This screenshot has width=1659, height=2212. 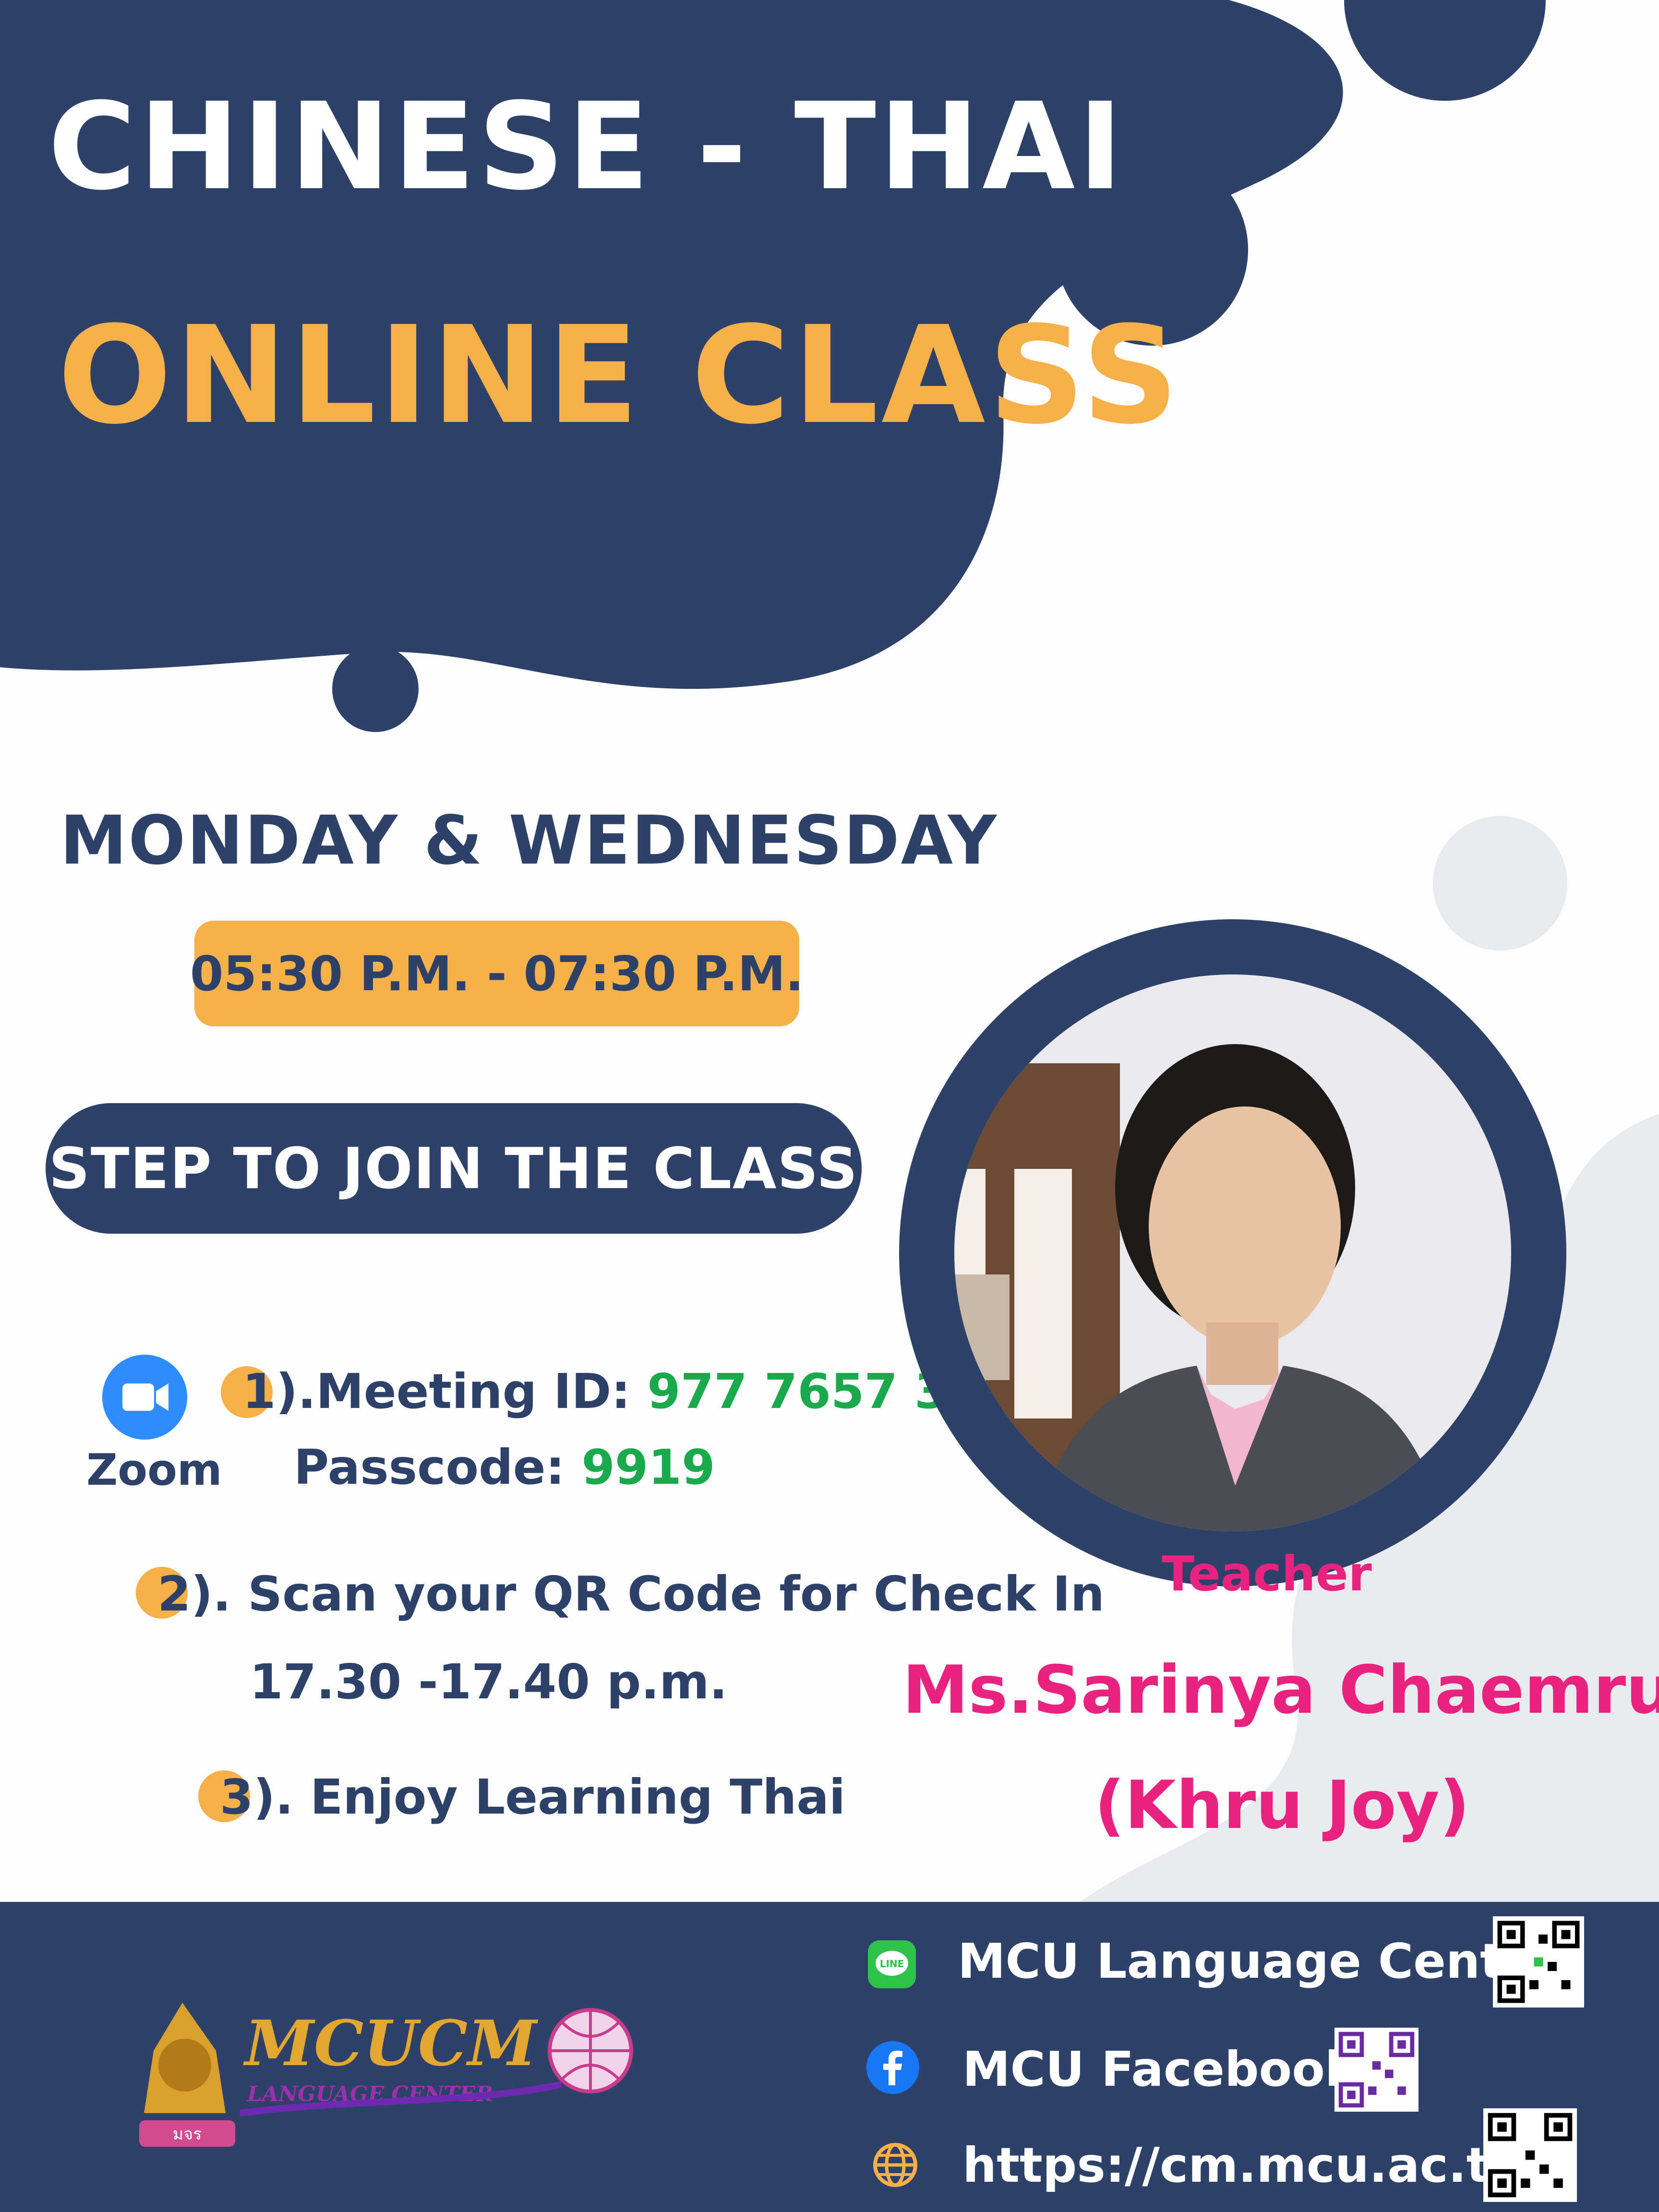 What do you see at coordinates (1530, 2155) in the screenshot?
I see `qr-code-website` at bounding box center [1530, 2155].